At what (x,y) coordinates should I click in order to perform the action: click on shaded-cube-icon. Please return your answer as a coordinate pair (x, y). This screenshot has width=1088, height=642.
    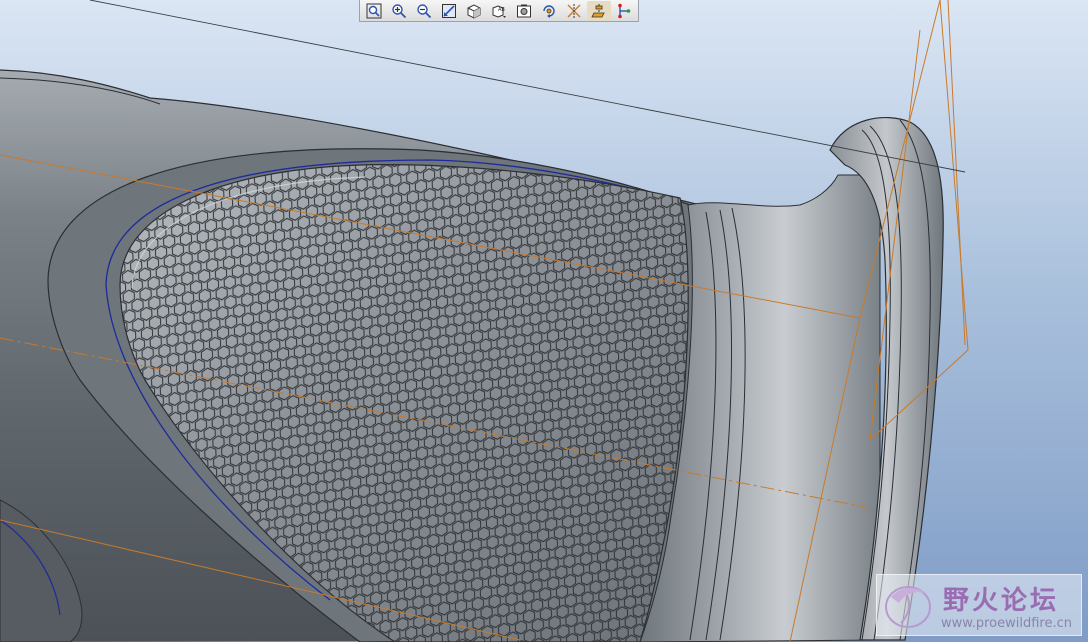
    Looking at the image, I should click on (474, 11).